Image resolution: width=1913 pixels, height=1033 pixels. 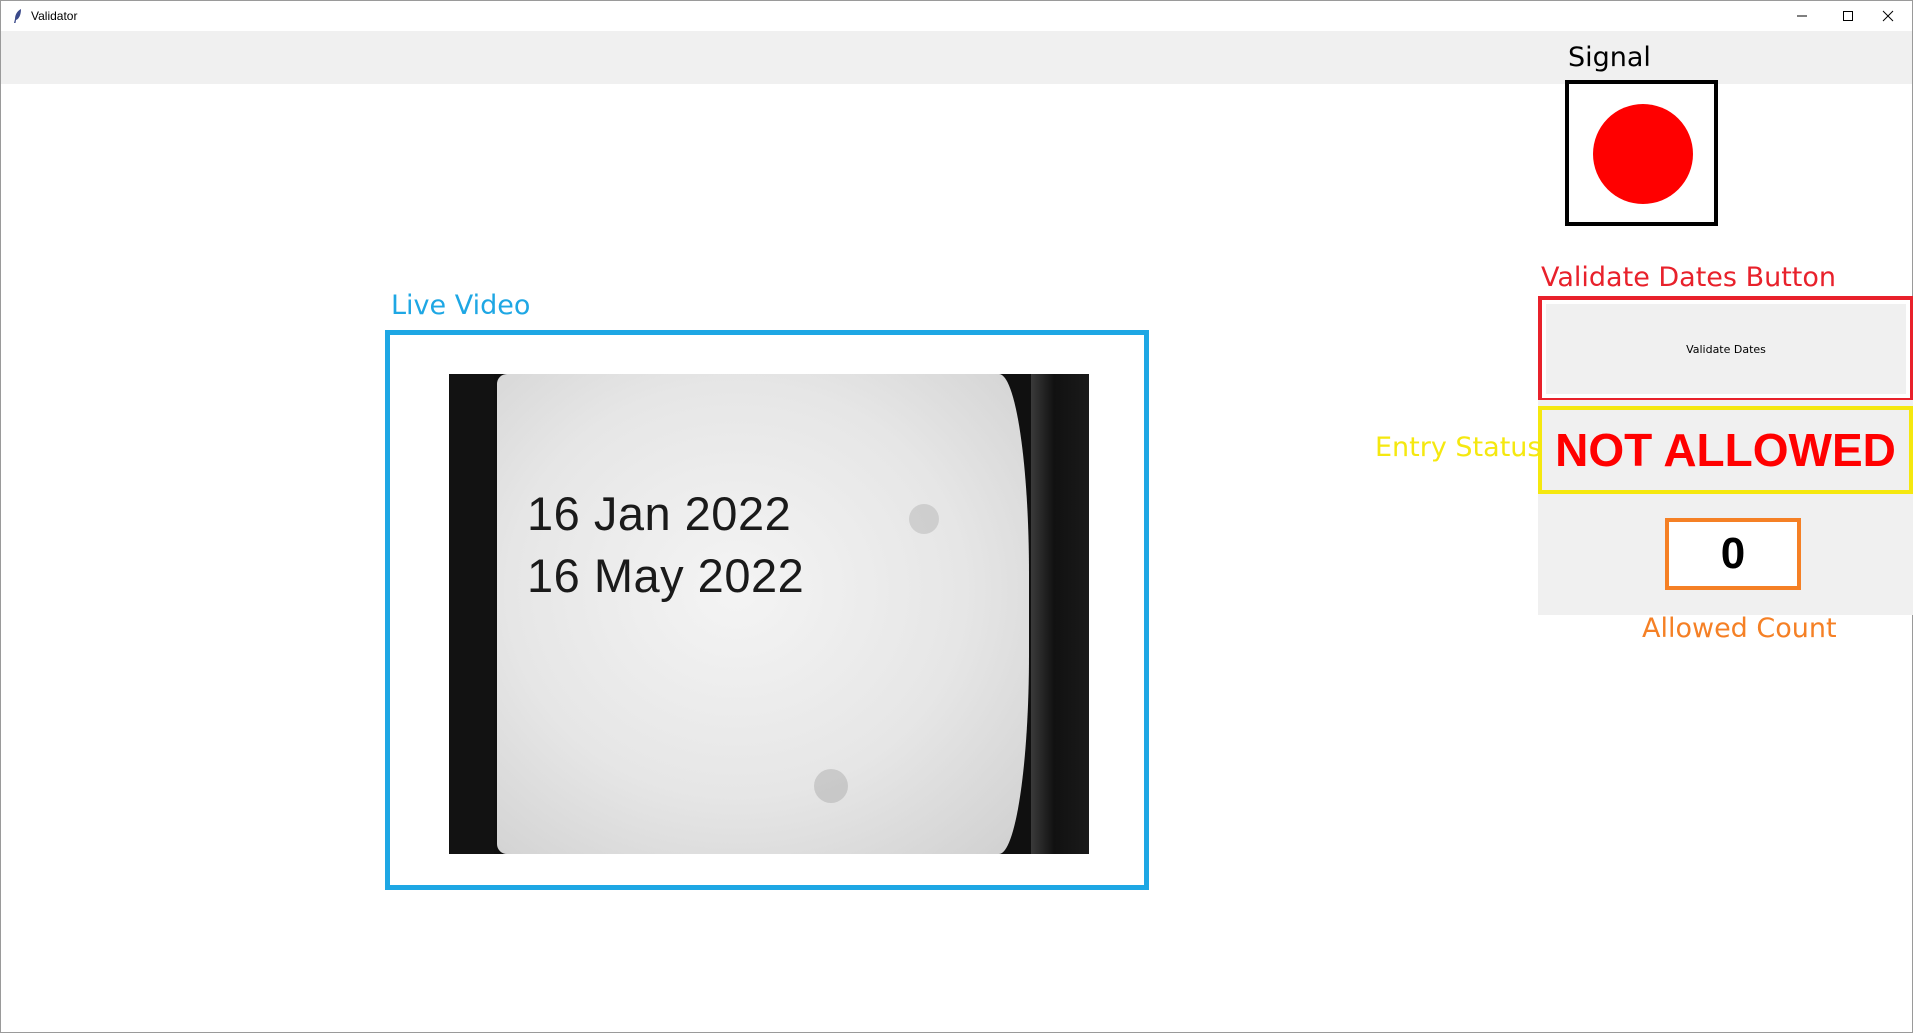 I want to click on validate-dates-button: Validate Dates, so click(x=1726, y=349).